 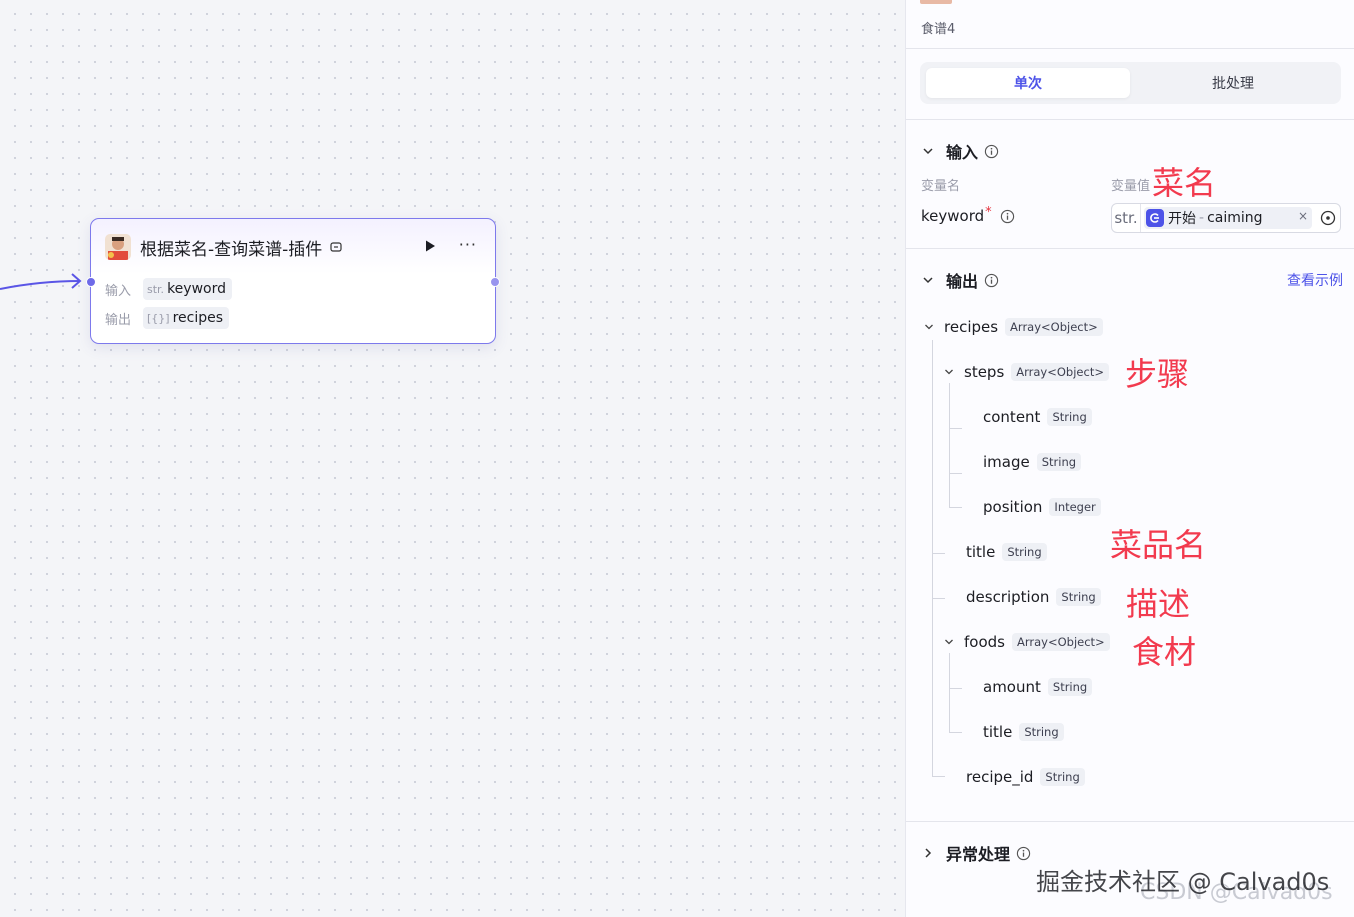 What do you see at coordinates (1131, 186) in the screenshot?
I see `col-var-value: 变量值` at bounding box center [1131, 186].